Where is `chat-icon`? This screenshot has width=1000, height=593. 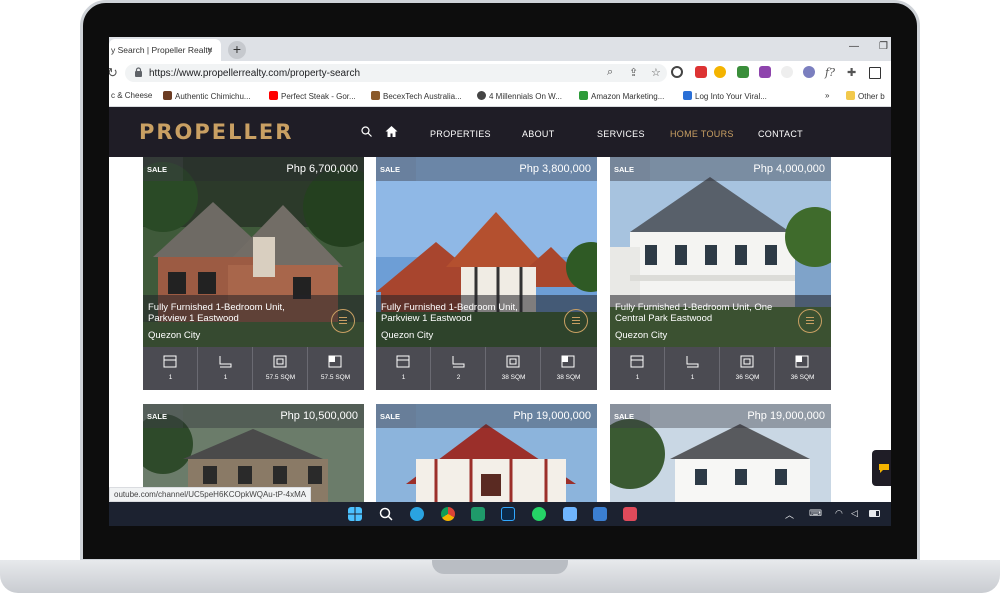
chat-icon is located at coordinates (884, 468).